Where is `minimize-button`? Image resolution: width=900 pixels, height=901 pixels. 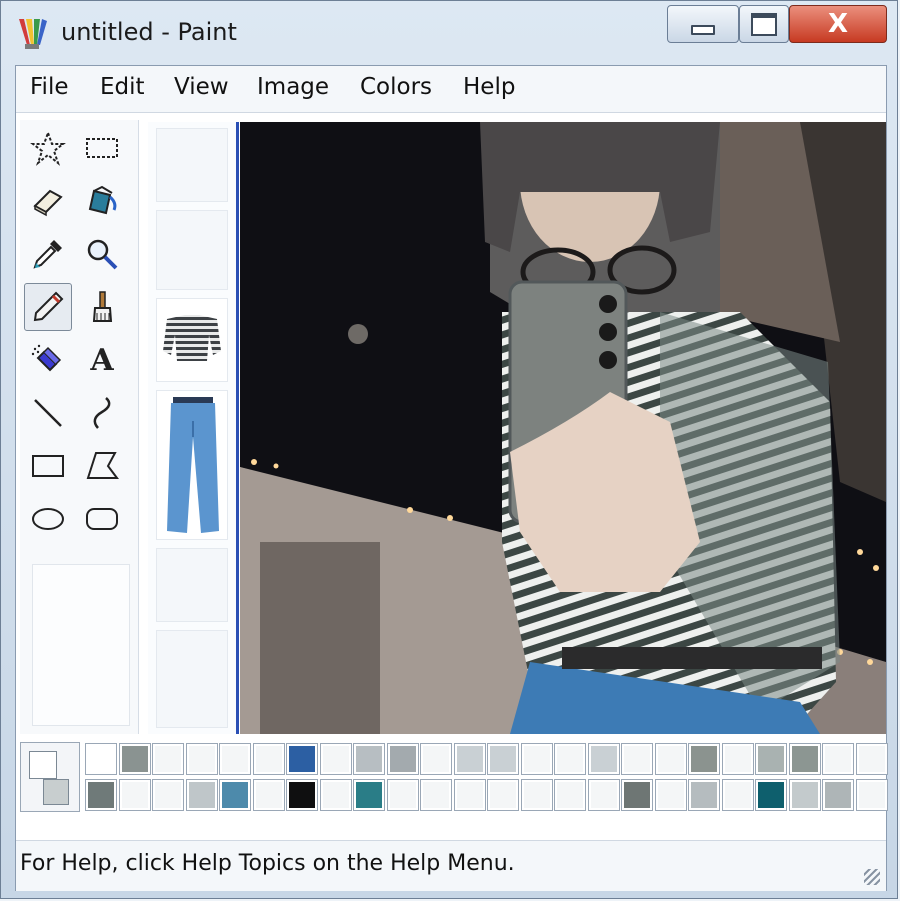
minimize-button is located at coordinates (703, 24).